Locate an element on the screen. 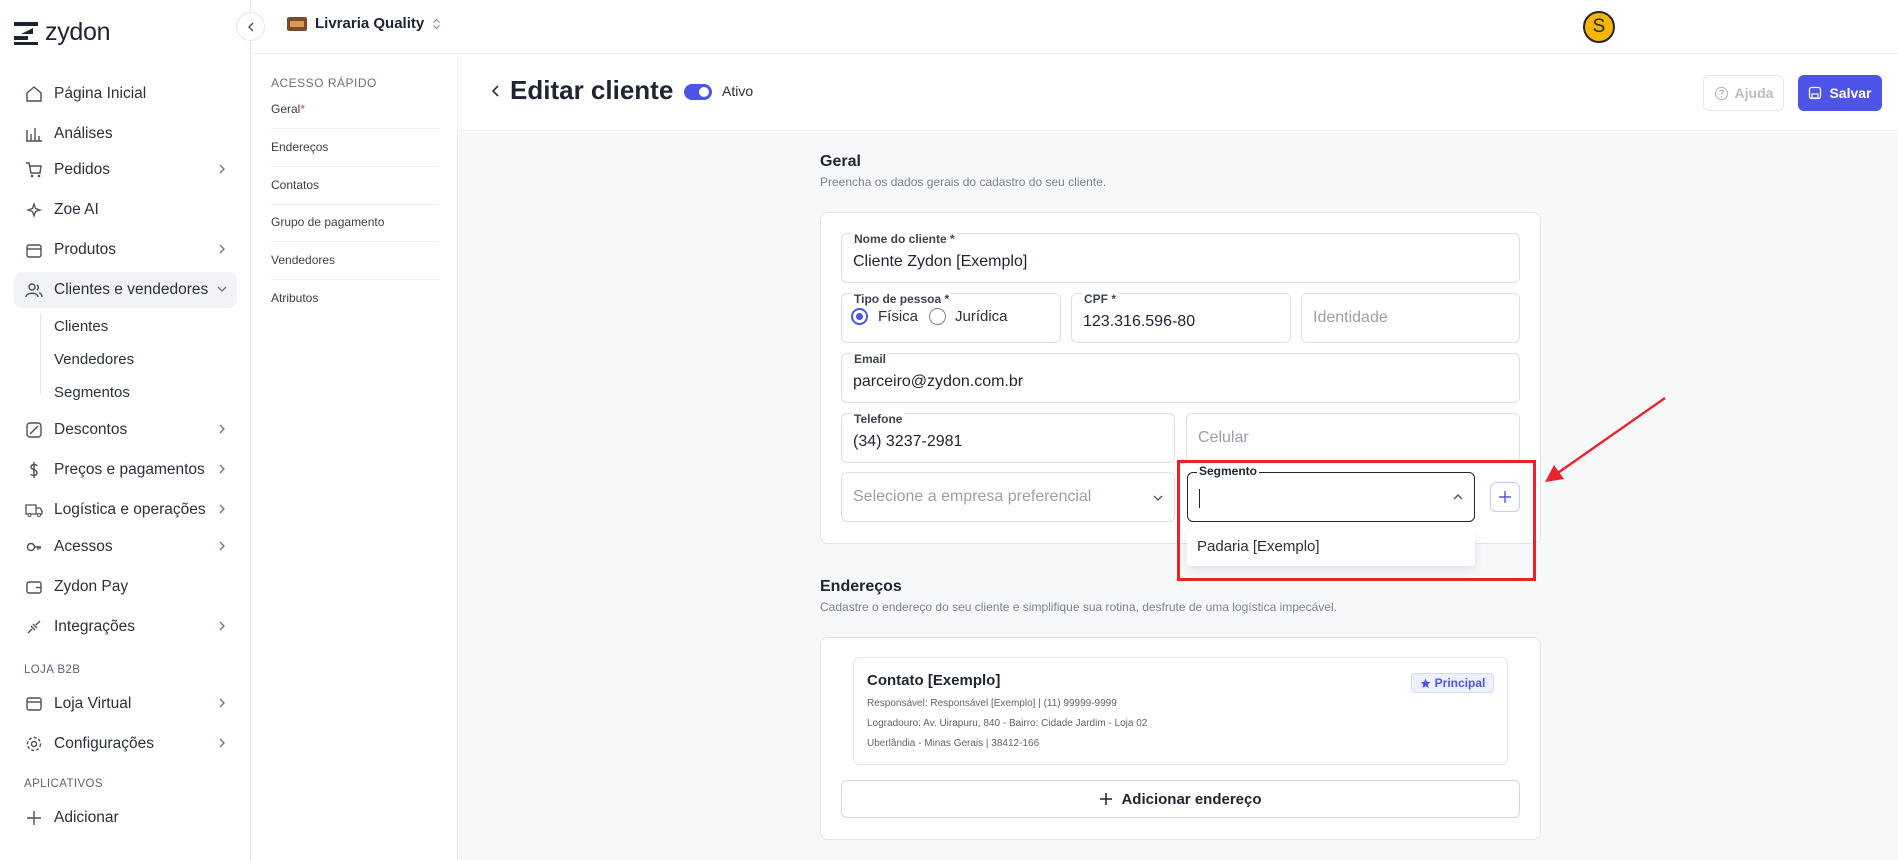 Image resolution: width=1898 pixels, height=860 pixels. help-label: Ajuda is located at coordinates (1754, 93).